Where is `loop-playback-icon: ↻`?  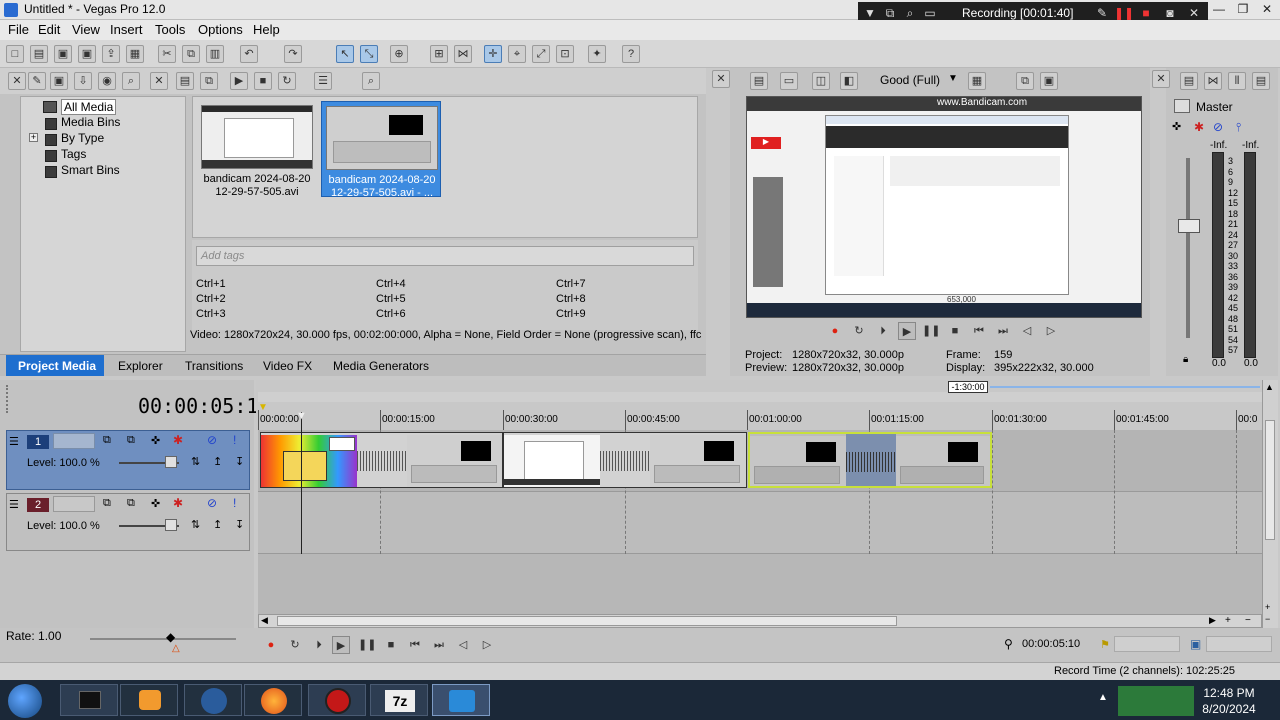 loop-playback-icon: ↻ is located at coordinates (859, 331).